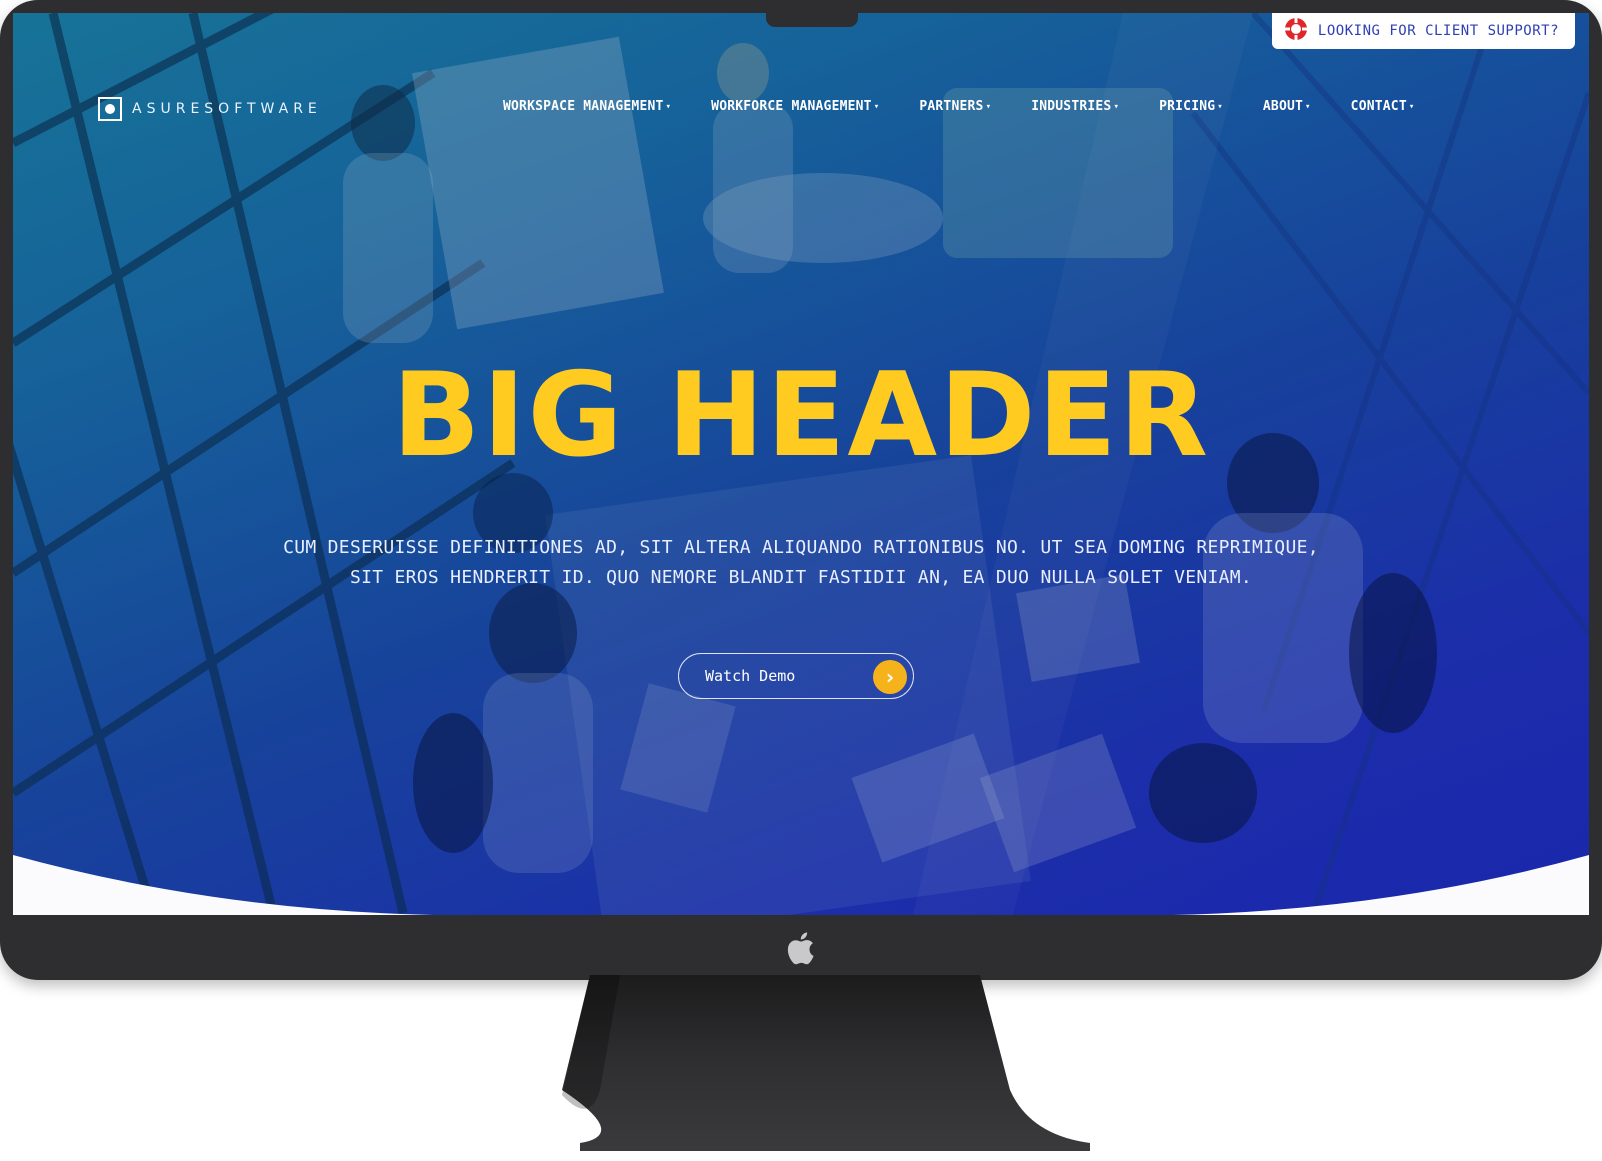 The image size is (1602, 1161). Describe the element at coordinates (1438, 31) in the screenshot. I see `support-label: LOOKING FOR CLIENT SUPPORT?` at that location.